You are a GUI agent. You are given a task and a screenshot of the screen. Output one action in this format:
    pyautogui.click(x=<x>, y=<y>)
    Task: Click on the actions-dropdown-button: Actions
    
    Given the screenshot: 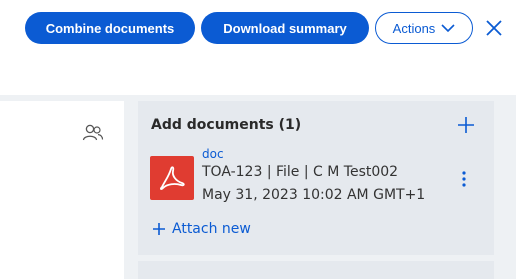 What is the action you would take?
    pyautogui.click(x=424, y=28)
    